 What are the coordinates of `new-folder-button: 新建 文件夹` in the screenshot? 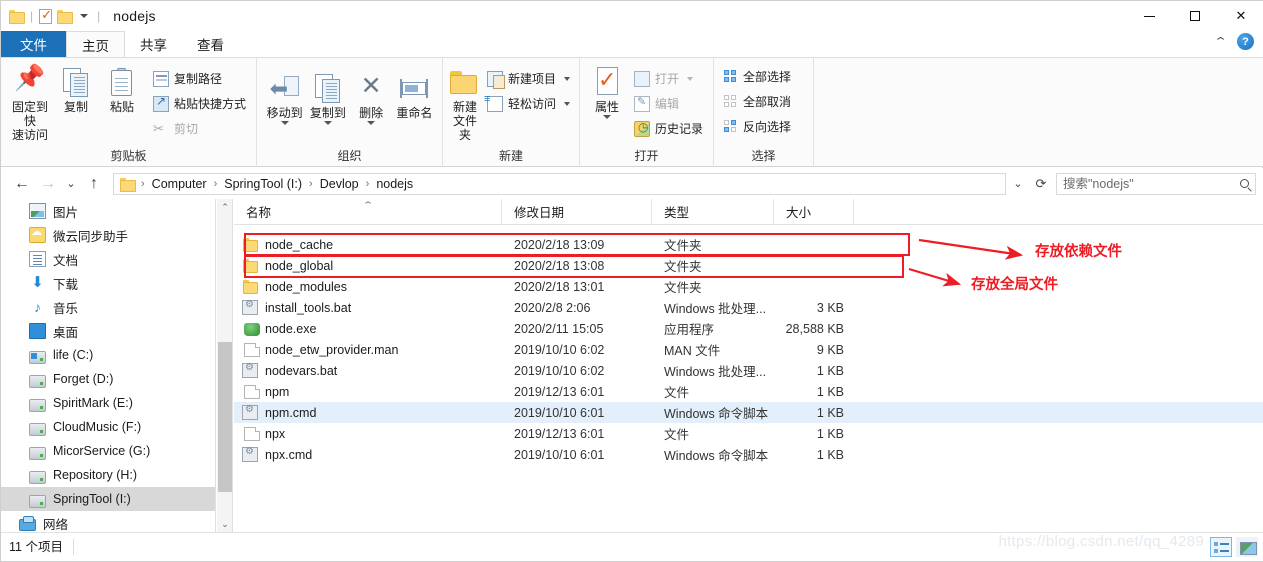 It's located at (465, 102).